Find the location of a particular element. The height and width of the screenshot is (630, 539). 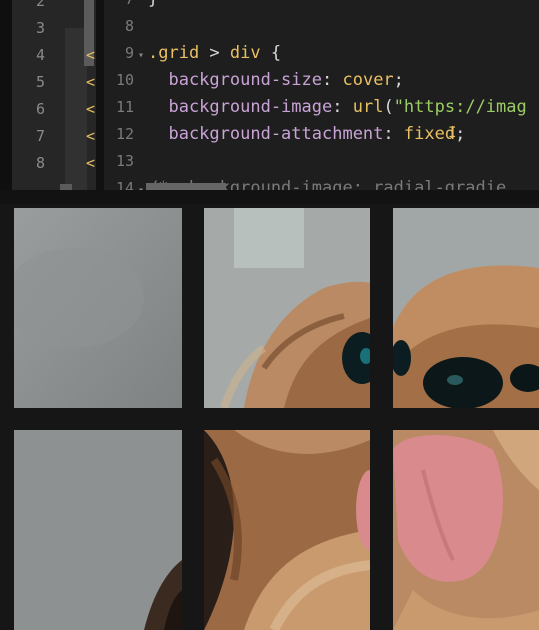

code-text: background-image: url("https://imag is located at coordinates (337, 107).